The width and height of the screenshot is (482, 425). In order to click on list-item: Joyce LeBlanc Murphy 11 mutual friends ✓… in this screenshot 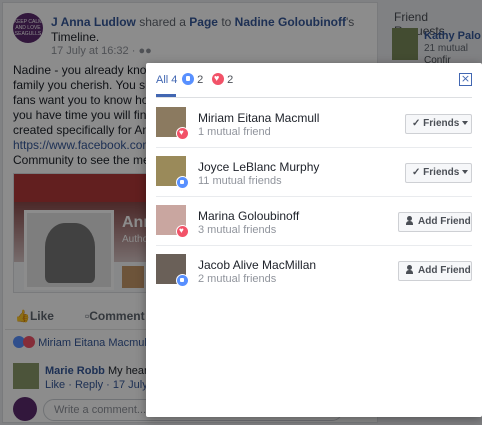, I will do `click(314, 172)`.